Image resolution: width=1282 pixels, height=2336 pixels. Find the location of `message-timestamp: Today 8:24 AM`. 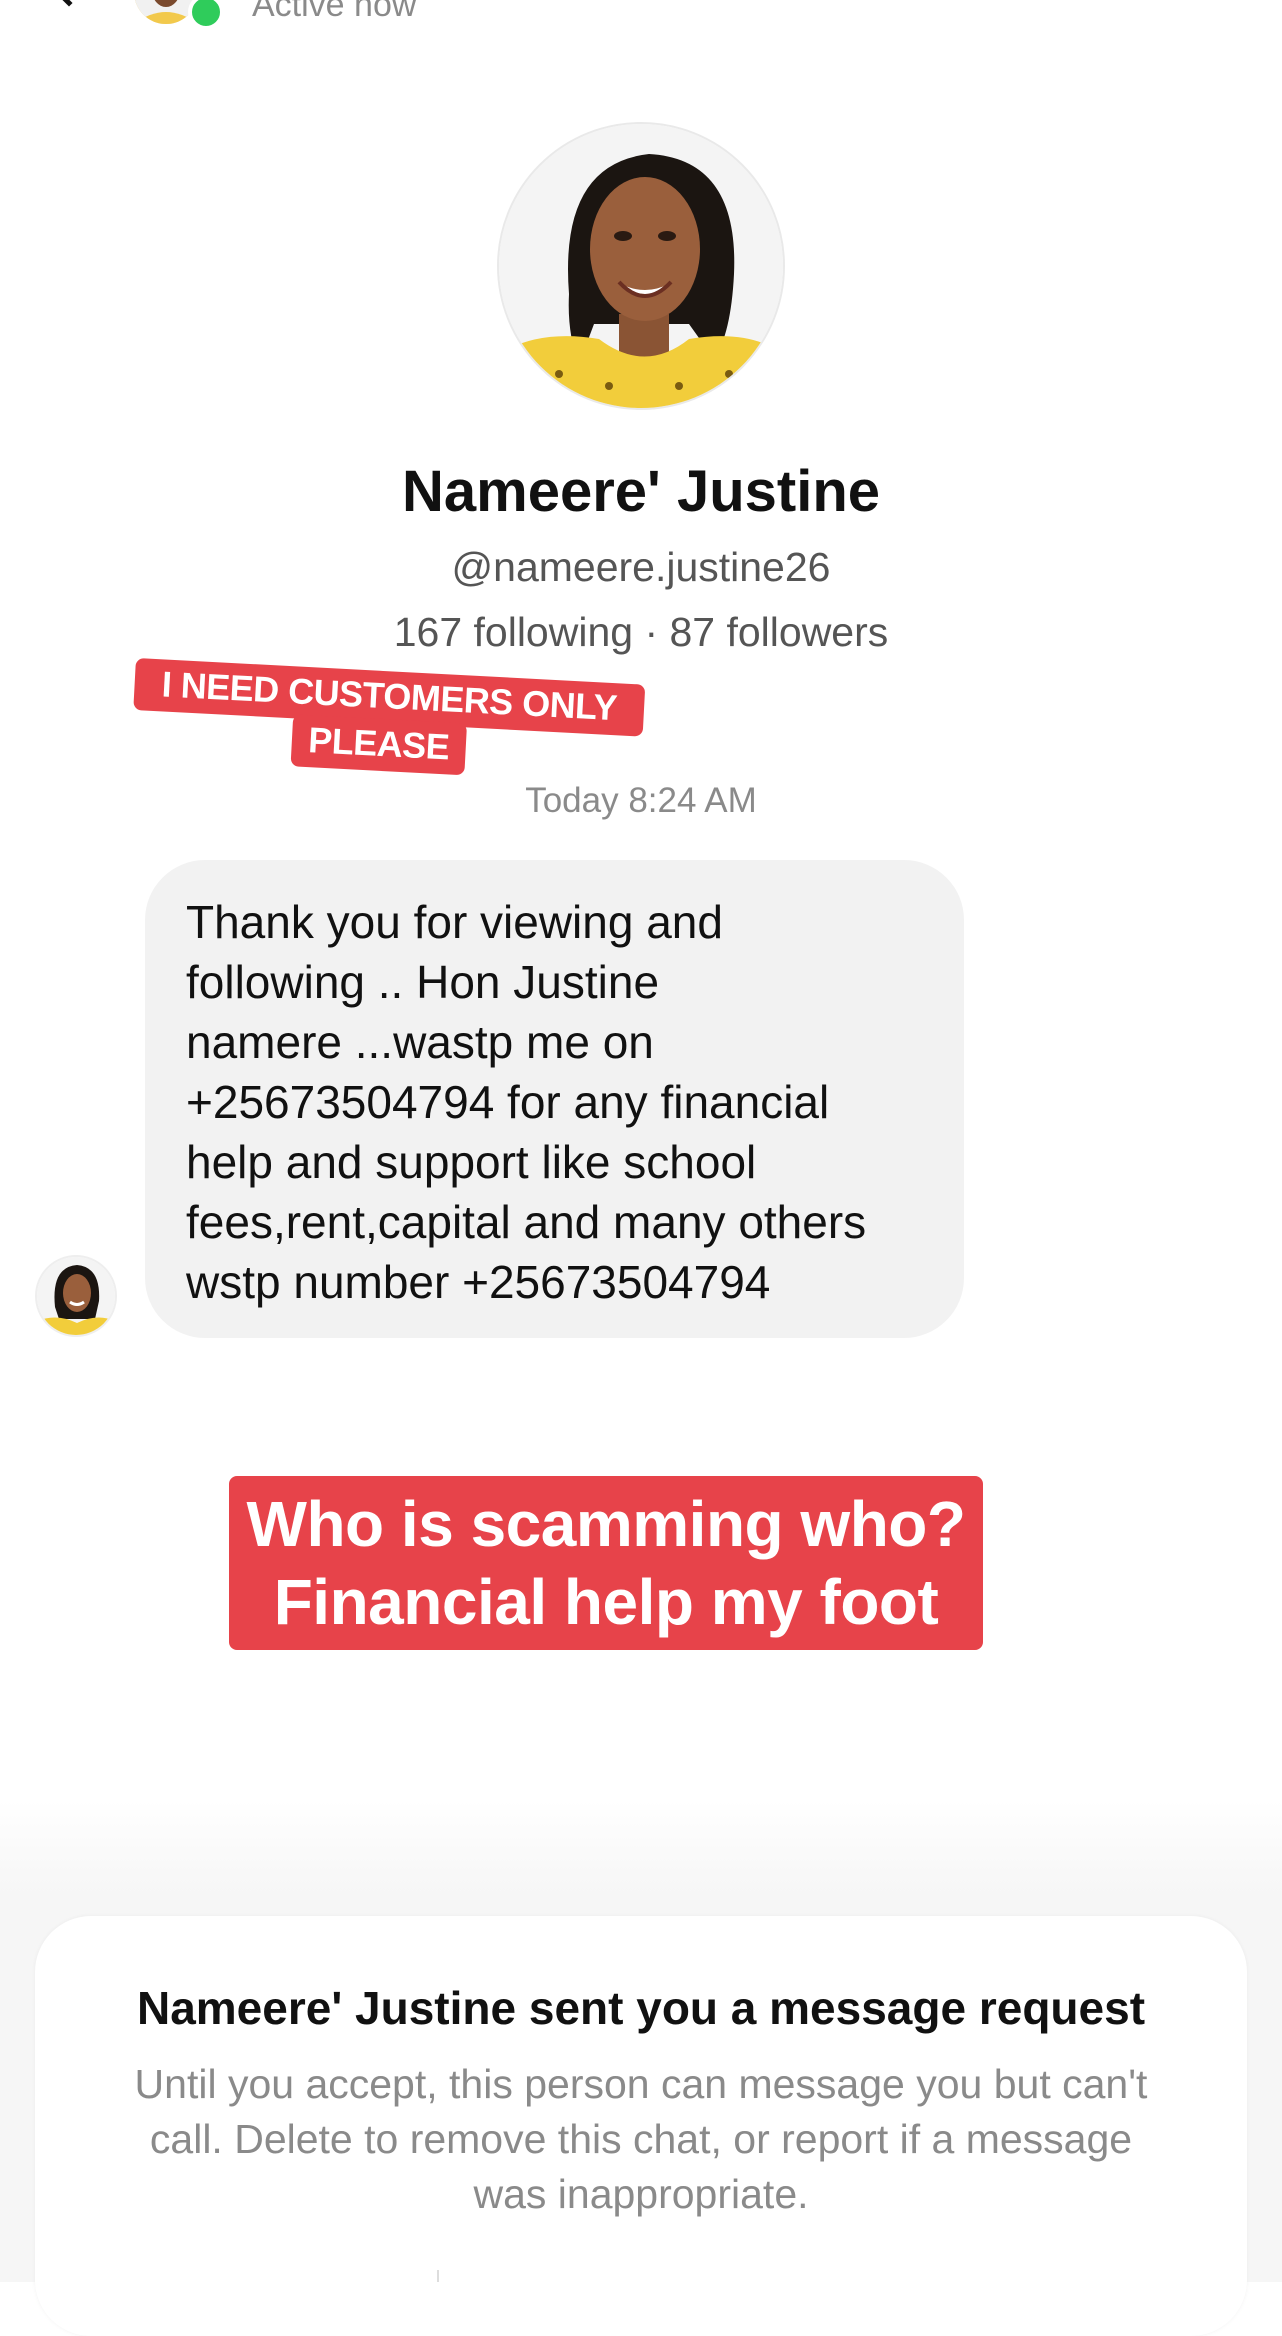

message-timestamp: Today 8:24 AM is located at coordinates (641, 800).